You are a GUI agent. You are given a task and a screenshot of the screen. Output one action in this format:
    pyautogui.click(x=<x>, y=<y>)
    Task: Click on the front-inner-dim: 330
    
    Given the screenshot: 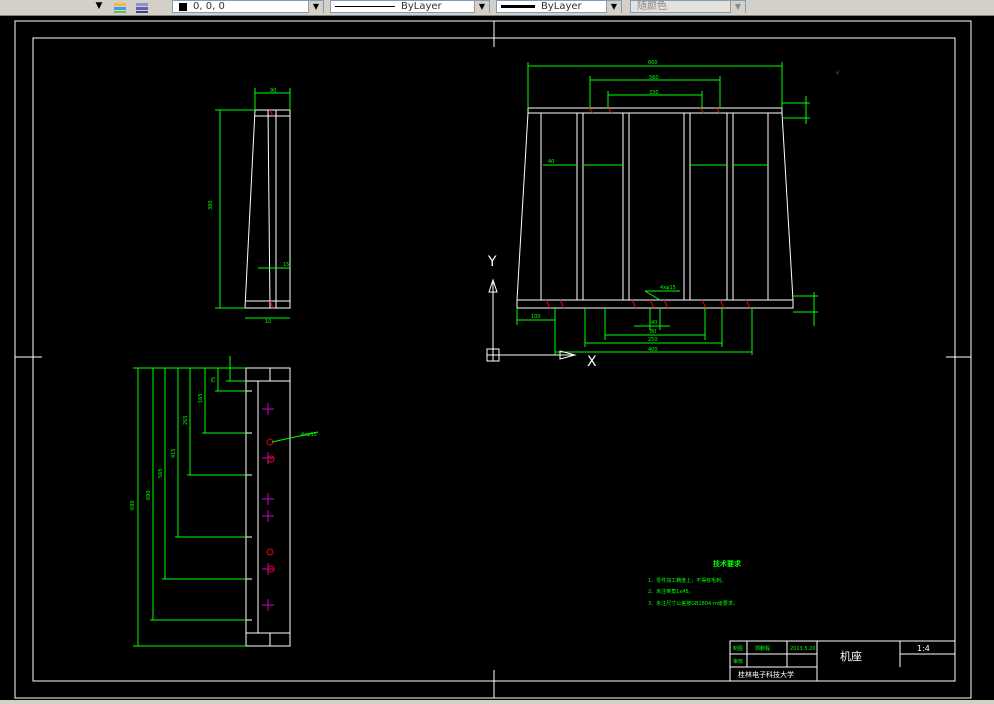 What is the action you would take?
    pyautogui.click(x=654, y=93)
    